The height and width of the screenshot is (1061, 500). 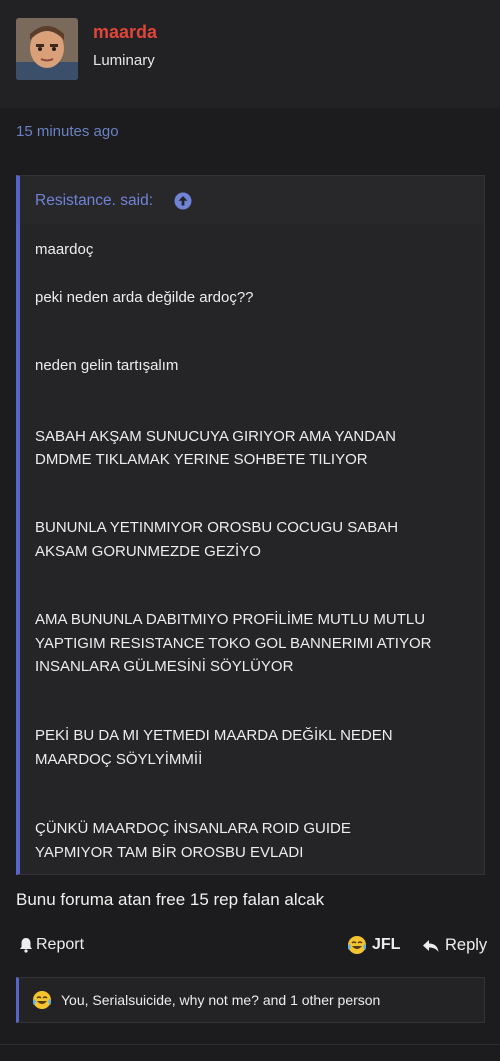 What do you see at coordinates (183, 201) in the screenshot?
I see `arrow-up-circle-icon` at bounding box center [183, 201].